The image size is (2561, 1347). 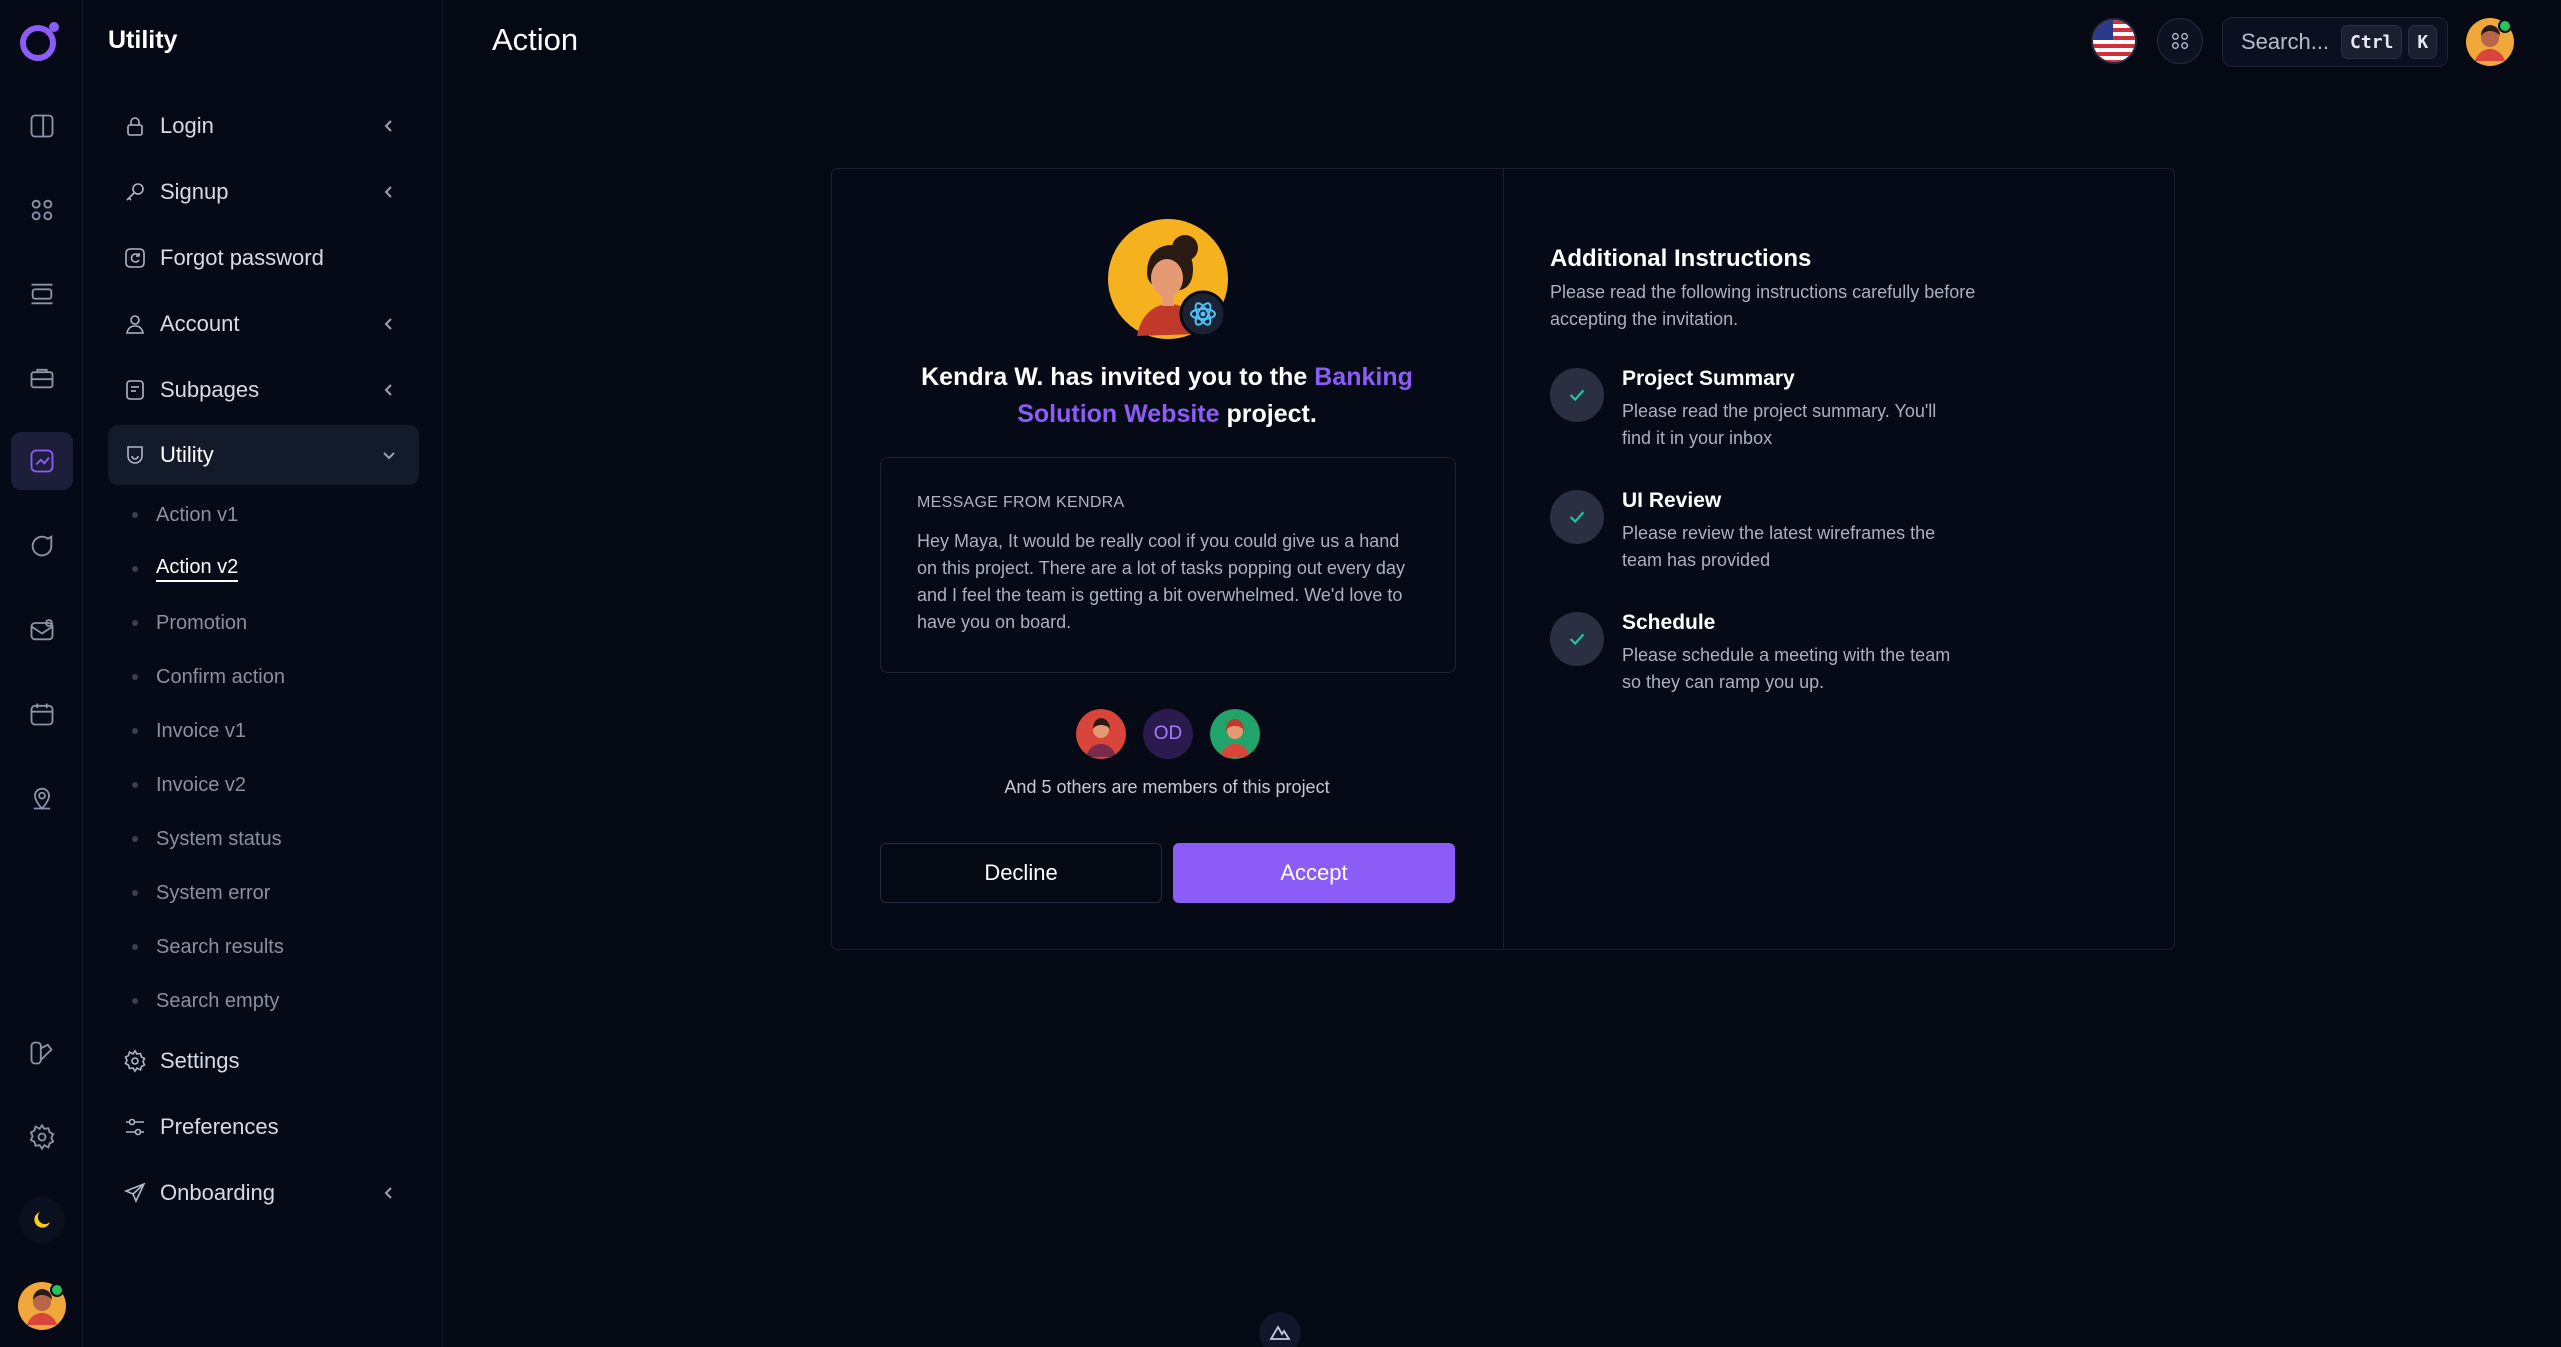 What do you see at coordinates (2180, 41) in the screenshot?
I see `apps-grid-icon` at bounding box center [2180, 41].